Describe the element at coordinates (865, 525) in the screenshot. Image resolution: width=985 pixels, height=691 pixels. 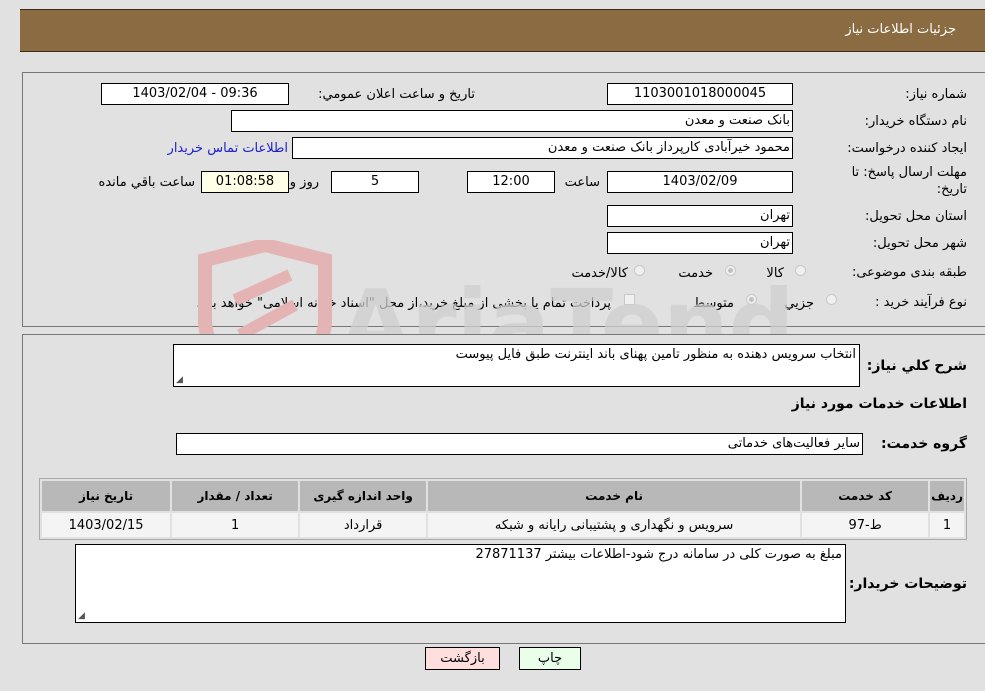
I see `cell-service-code: ط-97` at that location.